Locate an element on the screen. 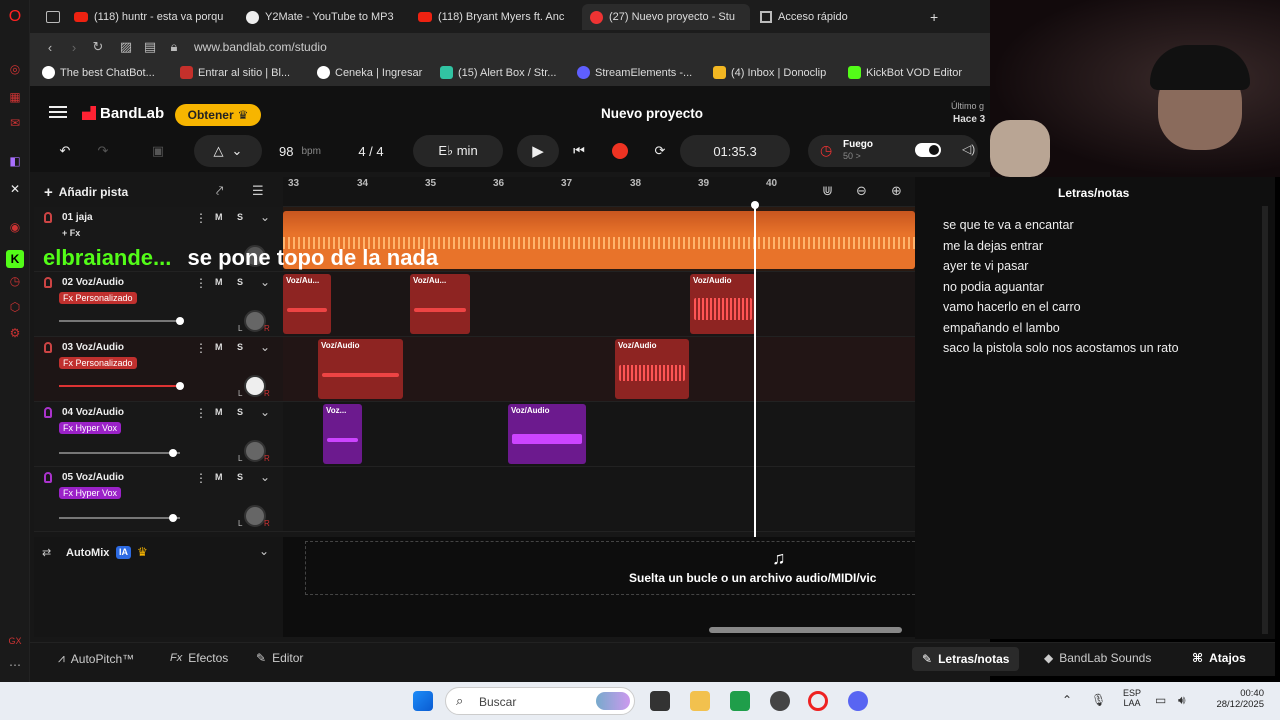 The width and height of the screenshot is (1280, 720). lyric-line: empañando el lambo is located at coordinates (1001, 328).